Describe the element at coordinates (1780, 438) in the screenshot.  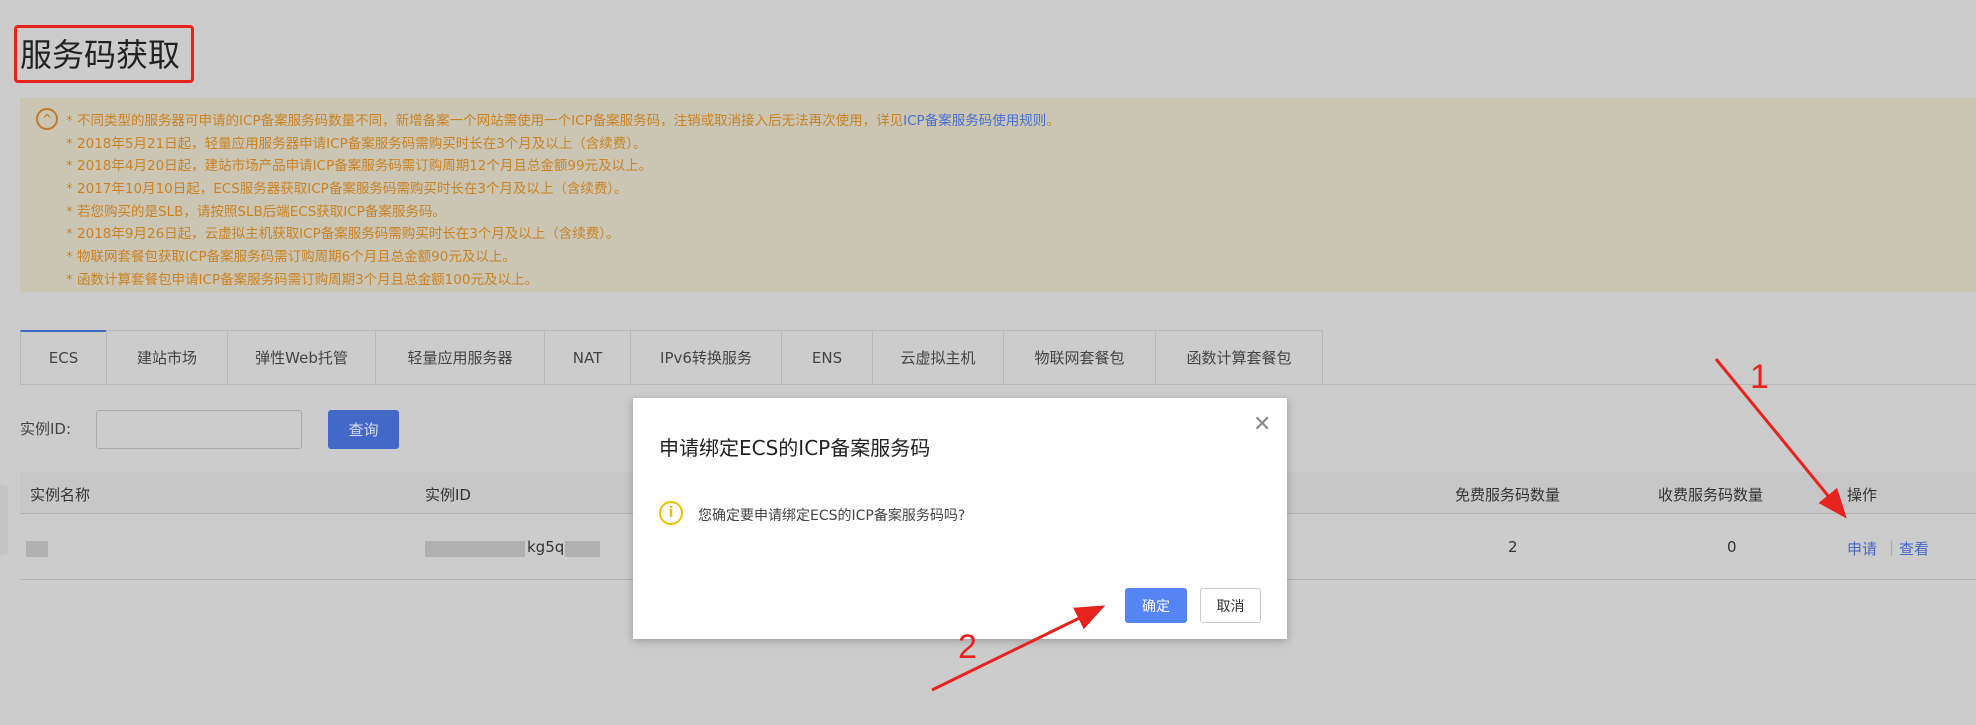
I see `arrow-icon` at that location.